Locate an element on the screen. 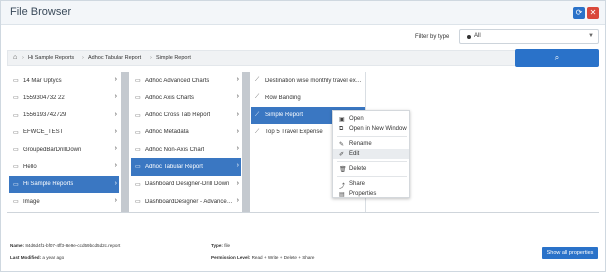  breadcrumb-item-2: Adhoc Tabular Report is located at coordinates (114, 58).